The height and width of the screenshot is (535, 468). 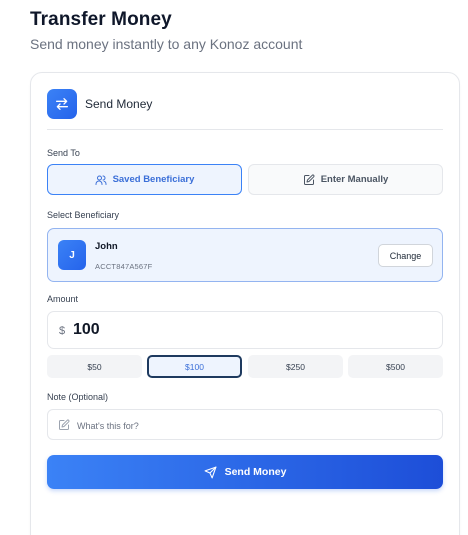 What do you see at coordinates (119, 104) in the screenshot?
I see `card-title: Send Money` at bounding box center [119, 104].